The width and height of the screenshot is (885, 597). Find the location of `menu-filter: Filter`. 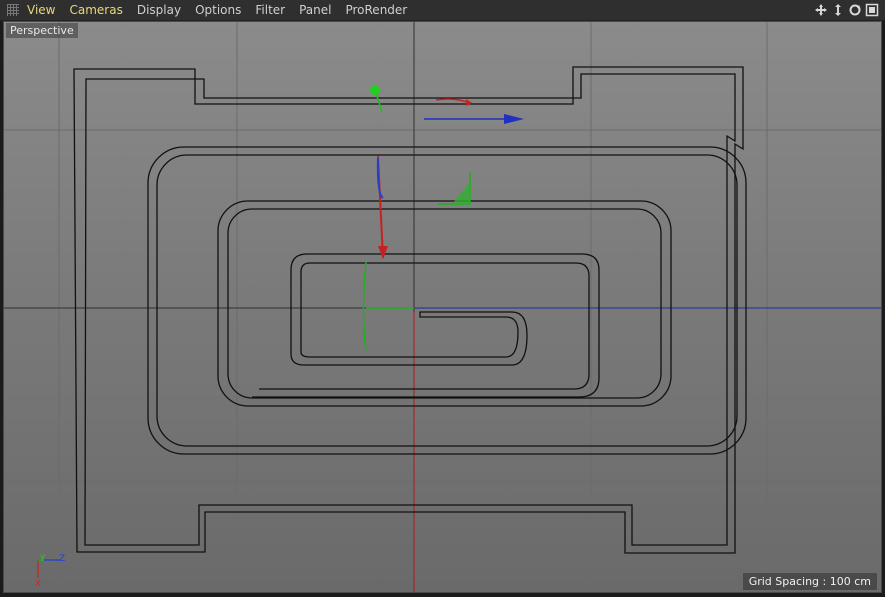

menu-filter: Filter is located at coordinates (270, 10).